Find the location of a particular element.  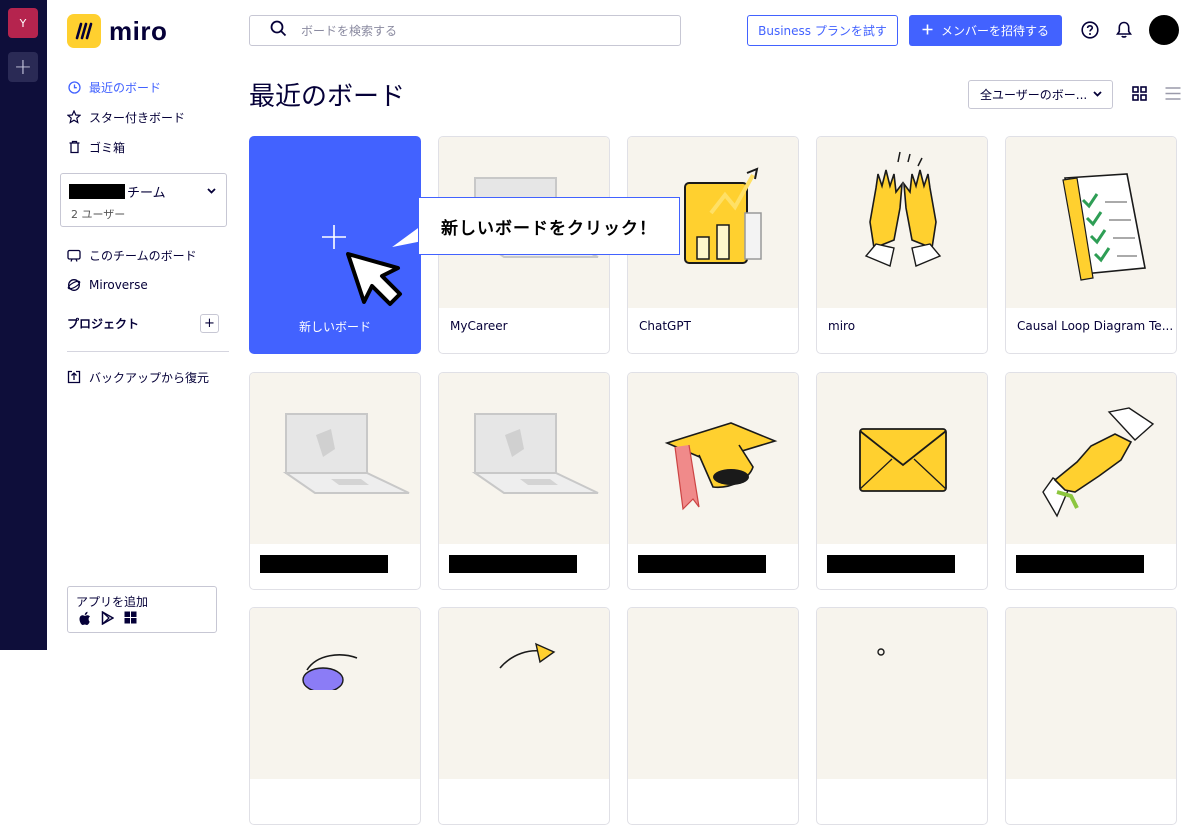

nav-label: バックアップから復元 is located at coordinates (149, 377).